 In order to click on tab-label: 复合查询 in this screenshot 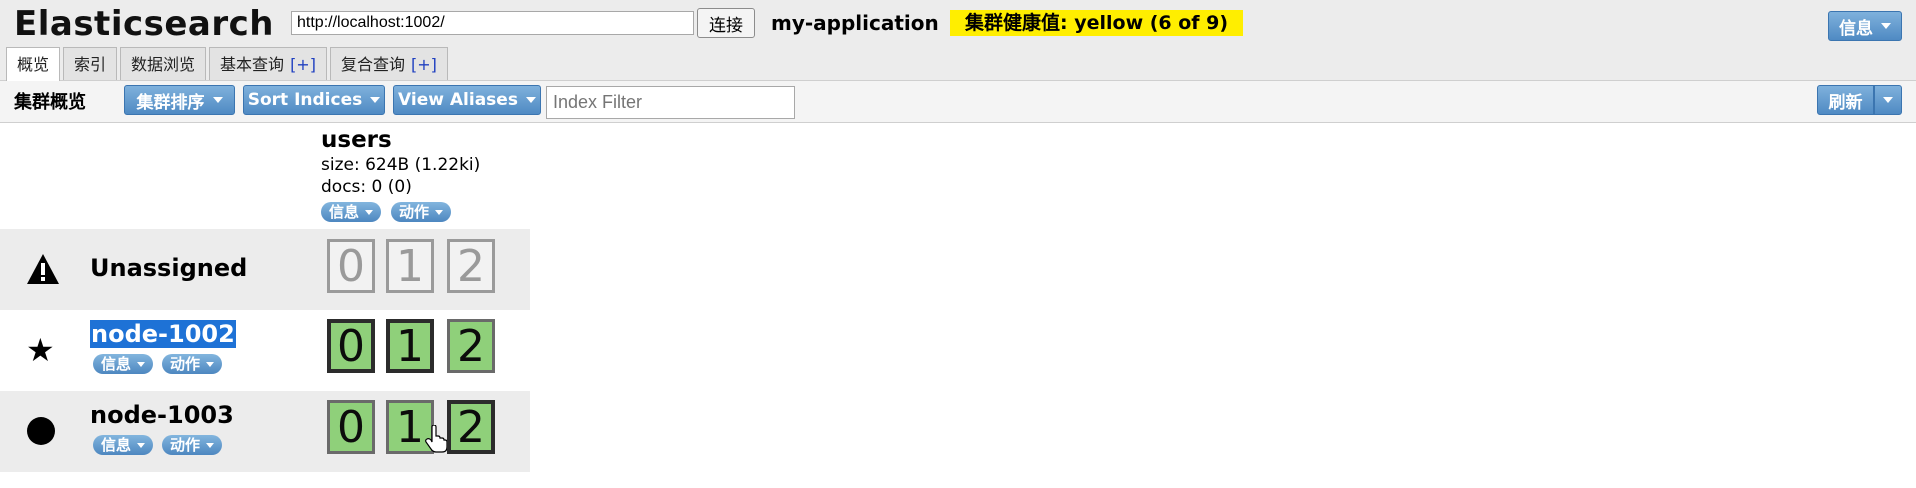, I will do `click(372, 64)`.